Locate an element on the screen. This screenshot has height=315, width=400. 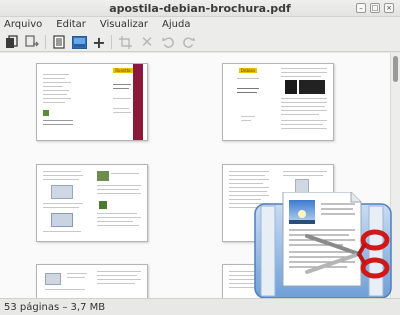
title-bar: apostila-debian-brochura.pdf – □ × is located at coordinates (200, 8).